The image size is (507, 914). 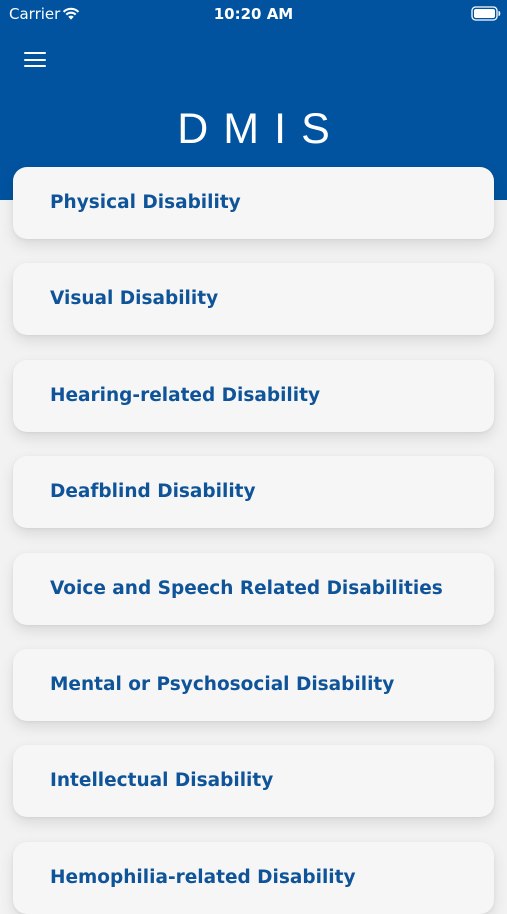 I want to click on category-card-intellectual: Intellectual Disability, so click(x=253, y=781).